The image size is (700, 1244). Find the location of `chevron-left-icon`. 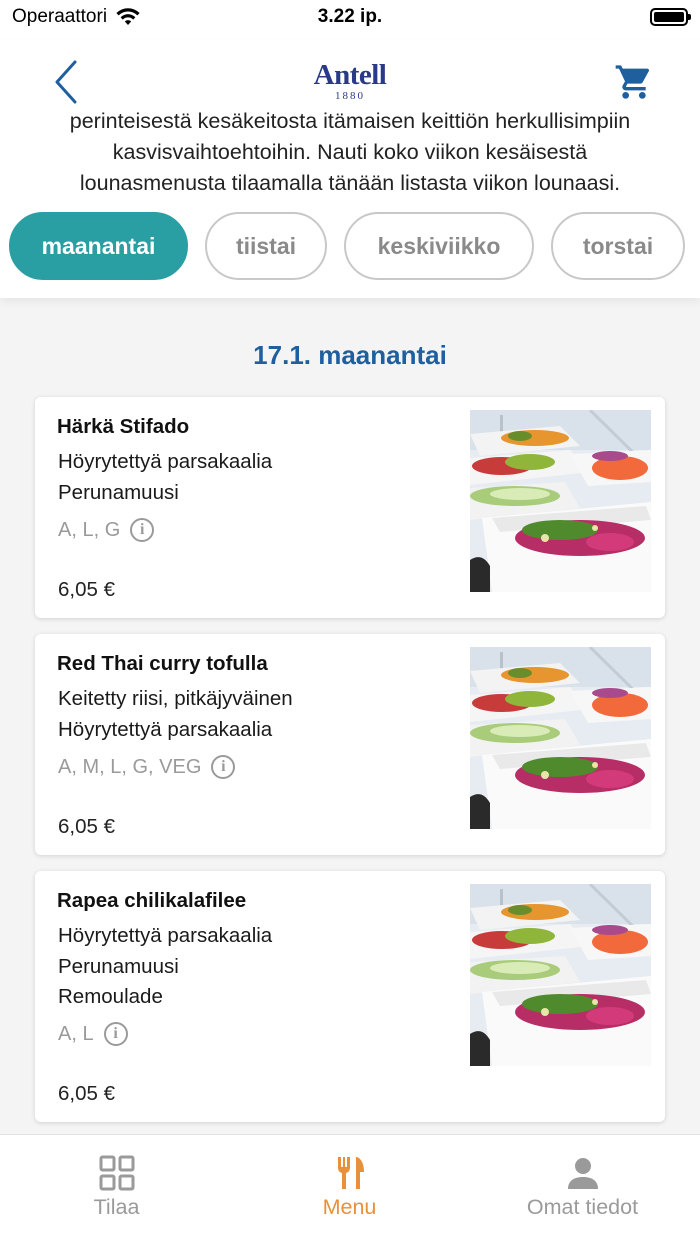

chevron-left-icon is located at coordinates (66, 82).